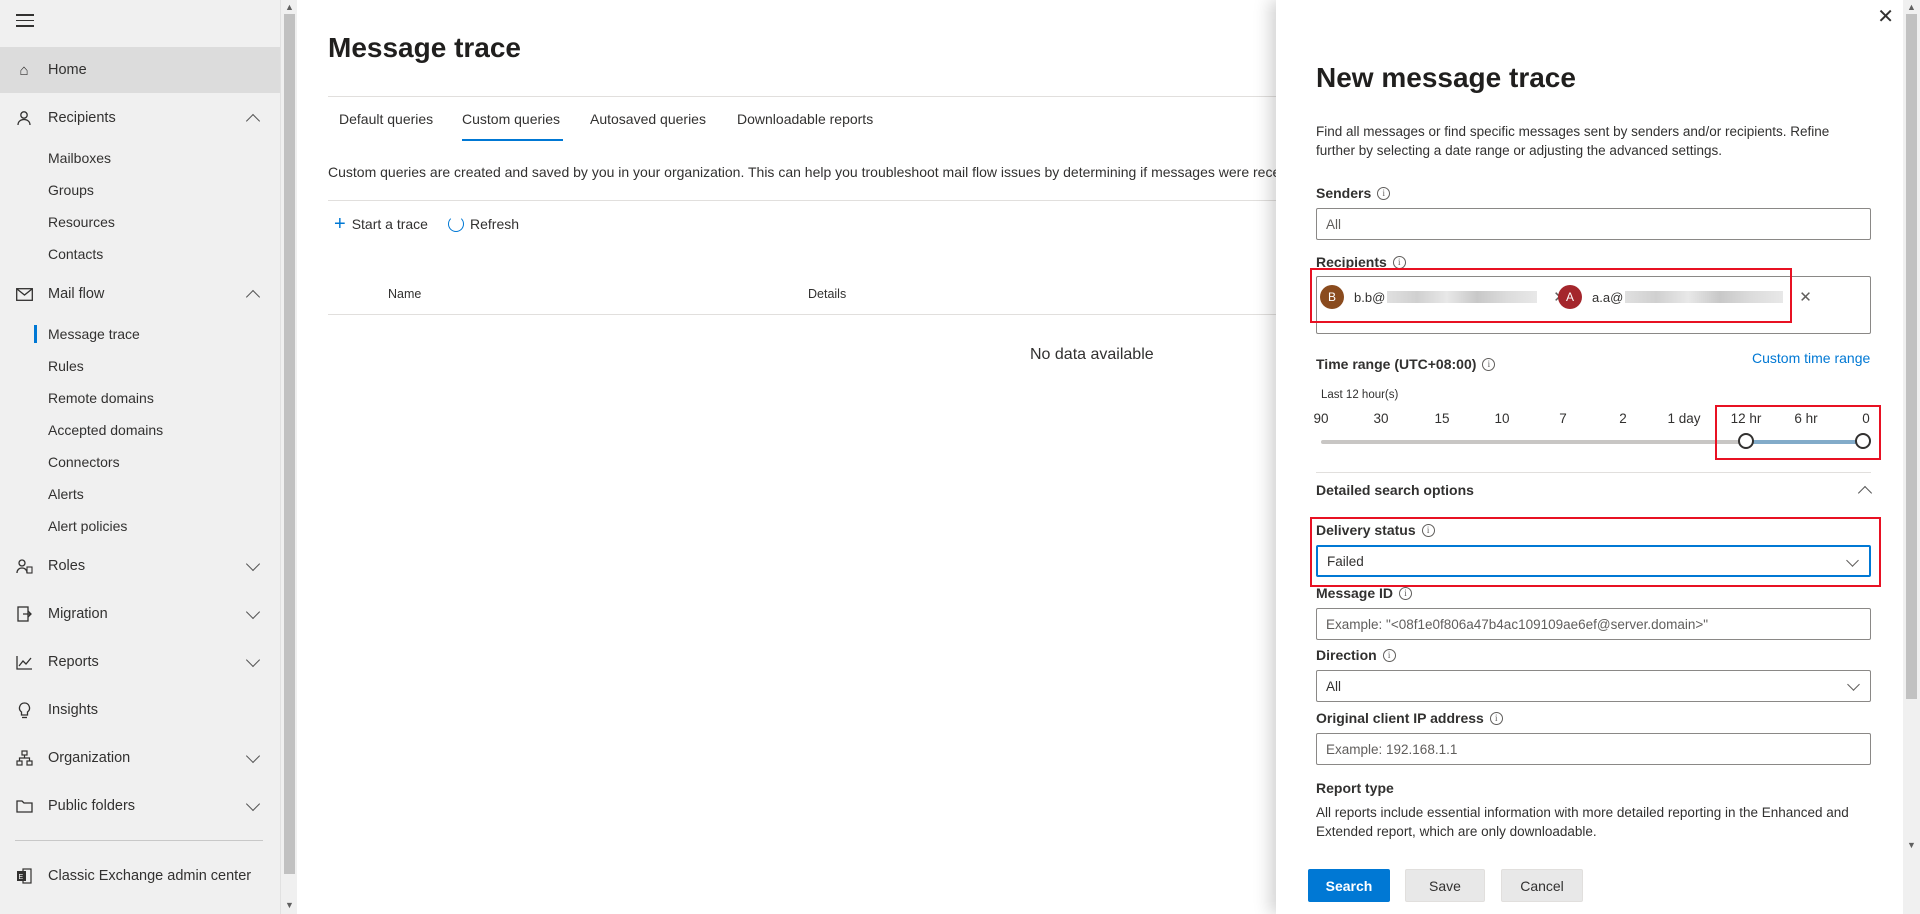 The width and height of the screenshot is (1920, 914). Describe the element at coordinates (140, 614) in the screenshot. I see `nav-item-migration: Migration` at that location.